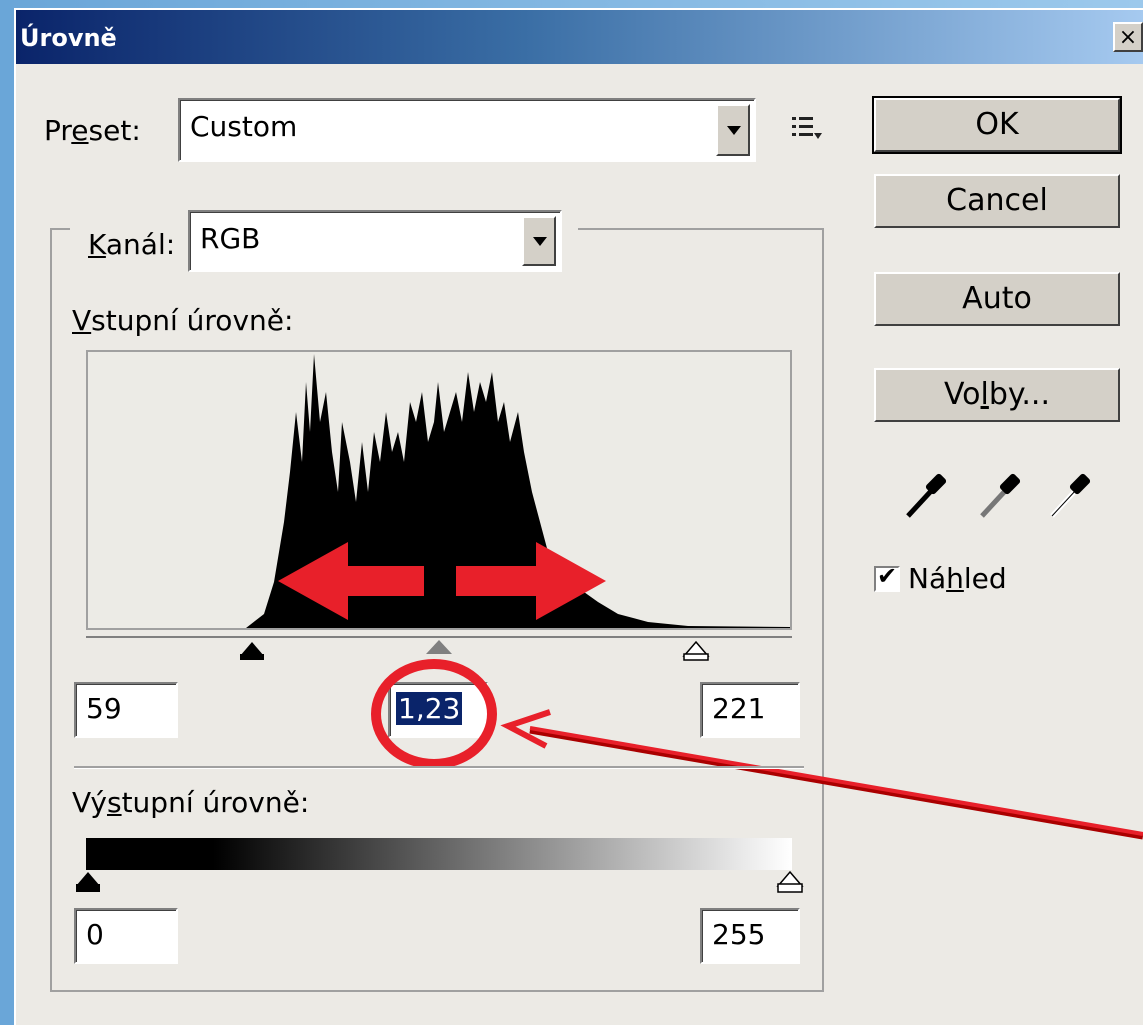 This screenshot has height=1025, width=1143. Describe the element at coordinates (997, 201) in the screenshot. I see `cancel-button: Cancel` at that location.